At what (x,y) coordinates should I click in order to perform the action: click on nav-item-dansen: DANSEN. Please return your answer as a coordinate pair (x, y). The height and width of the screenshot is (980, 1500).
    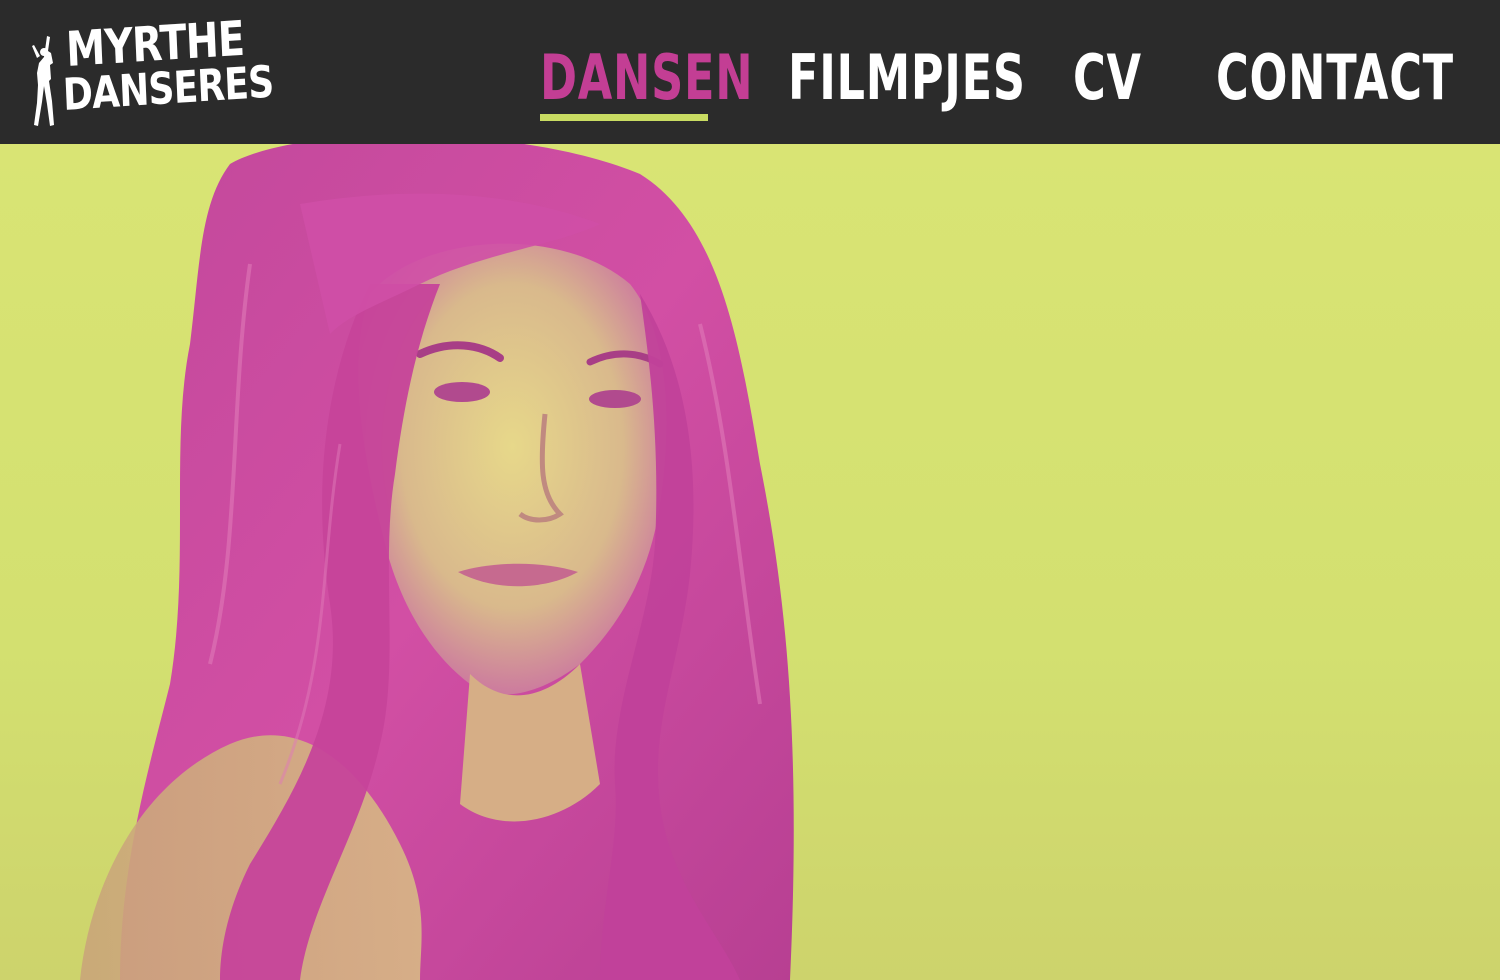
    Looking at the image, I should click on (646, 80).